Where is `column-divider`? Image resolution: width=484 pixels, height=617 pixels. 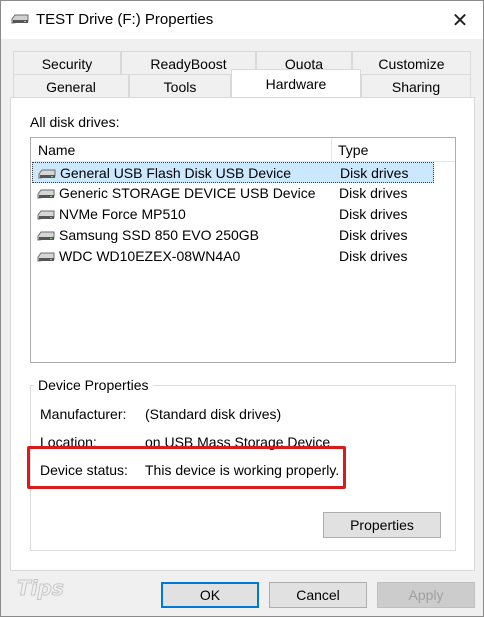
column-divider is located at coordinates (331, 150).